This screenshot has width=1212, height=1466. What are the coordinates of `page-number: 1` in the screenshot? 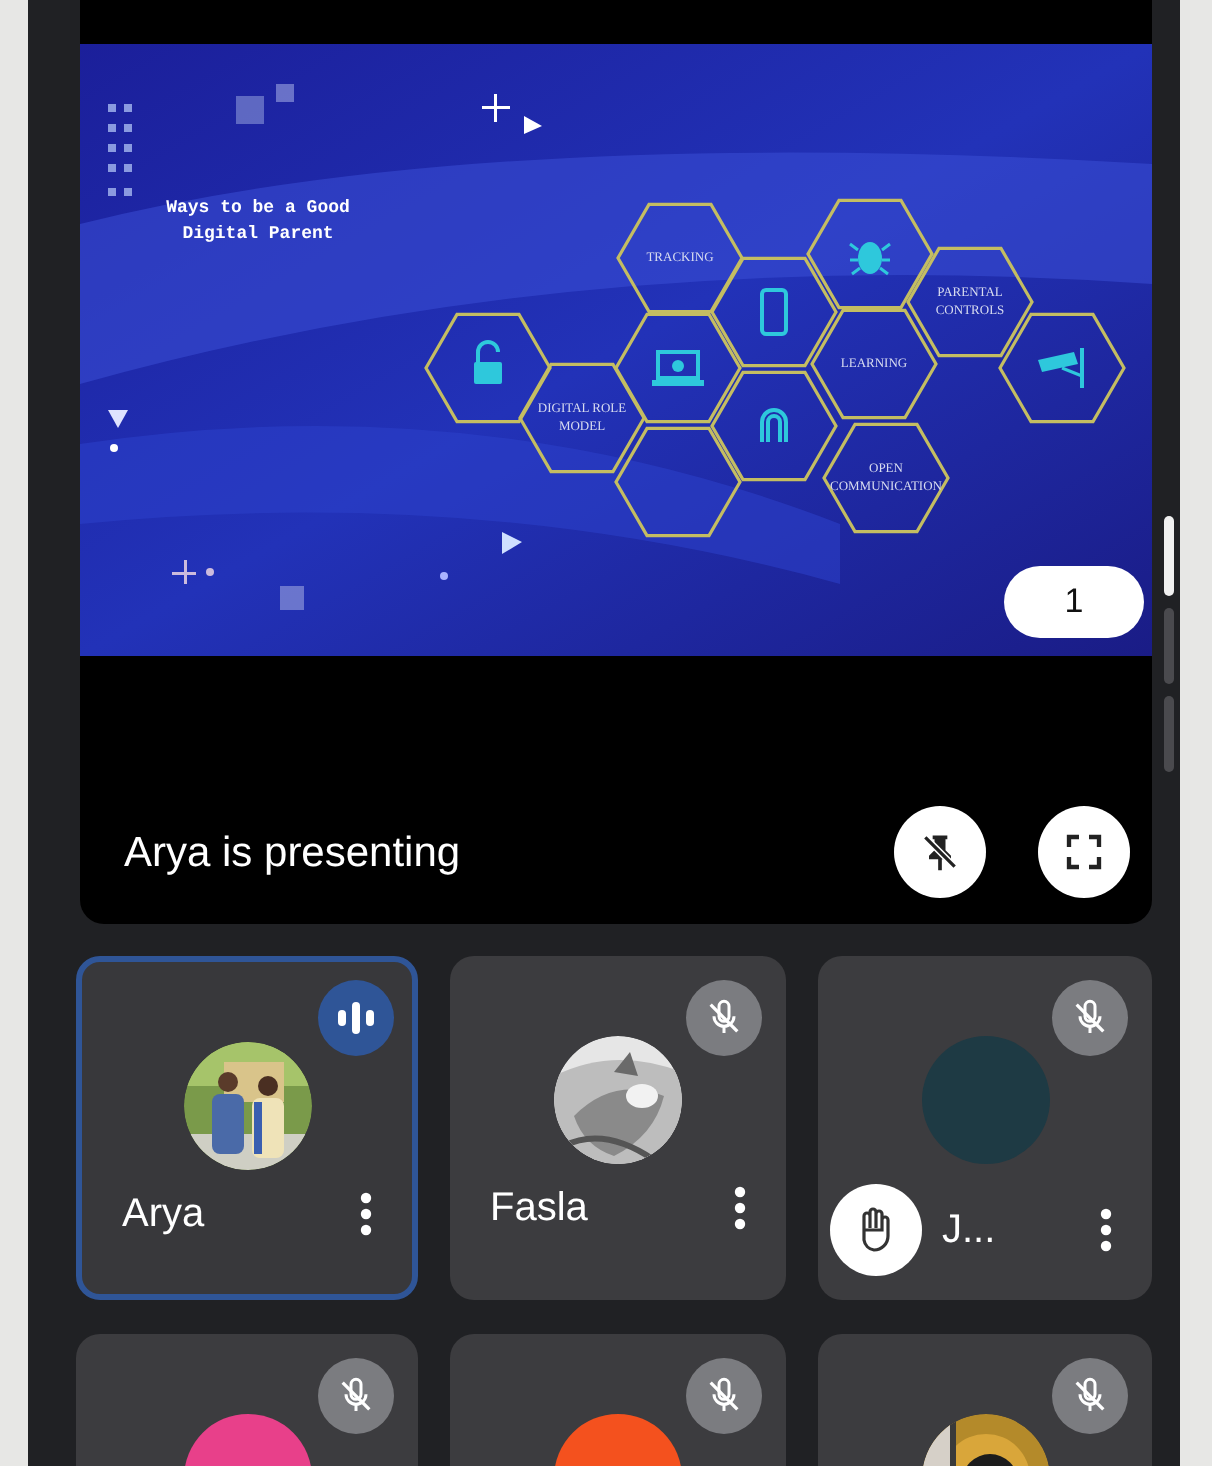 It's located at (1074, 602).